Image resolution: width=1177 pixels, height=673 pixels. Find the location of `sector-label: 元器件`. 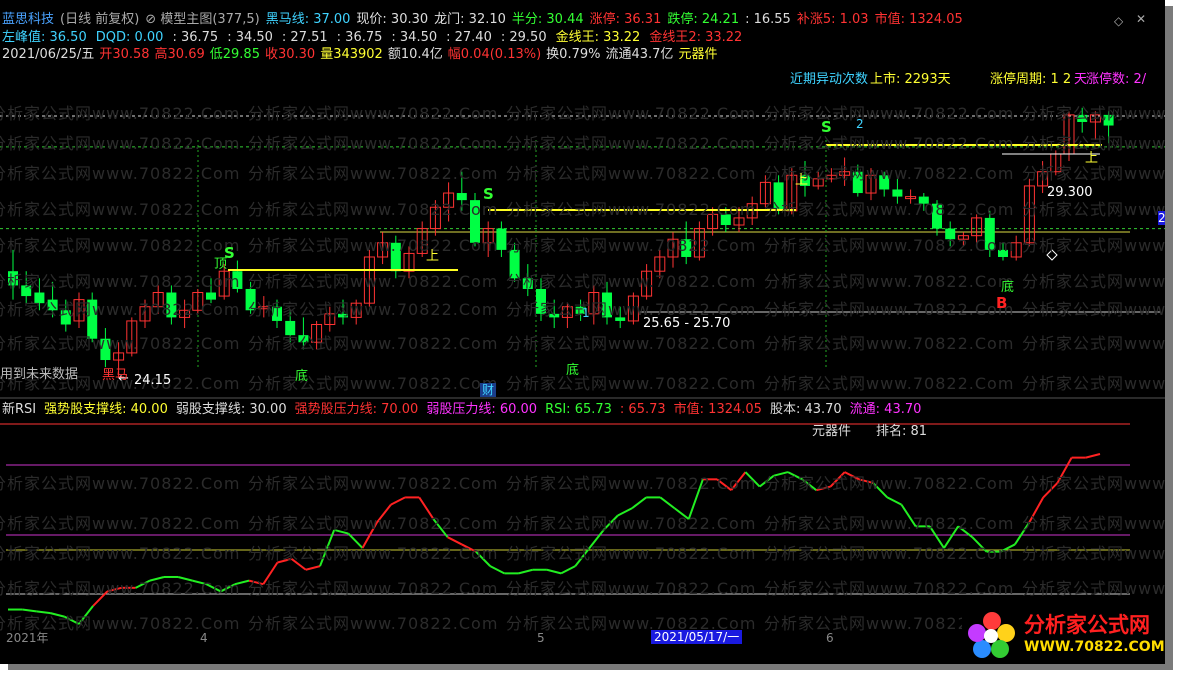

sector-label: 元器件 is located at coordinates (832, 431).